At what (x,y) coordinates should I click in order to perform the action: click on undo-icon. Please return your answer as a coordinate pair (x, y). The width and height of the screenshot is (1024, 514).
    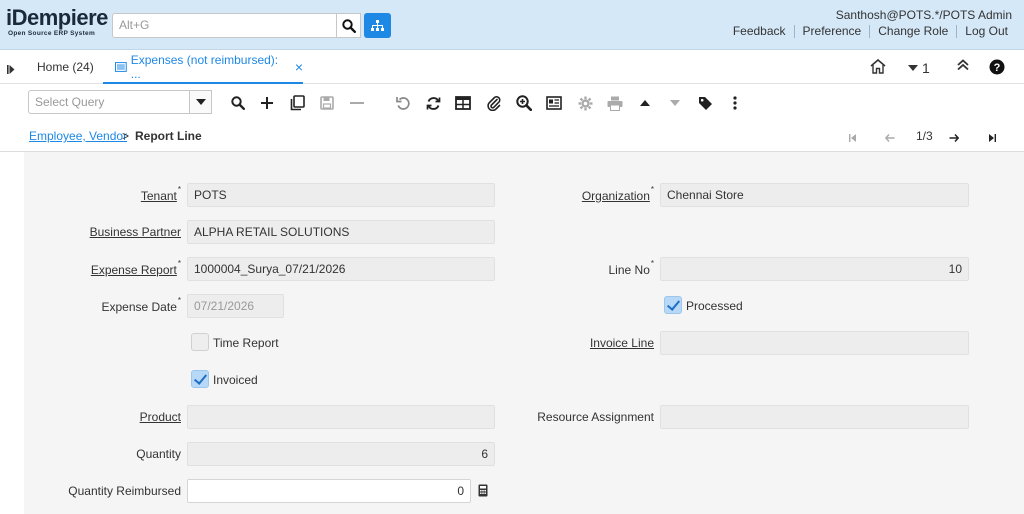
    Looking at the image, I should click on (403, 103).